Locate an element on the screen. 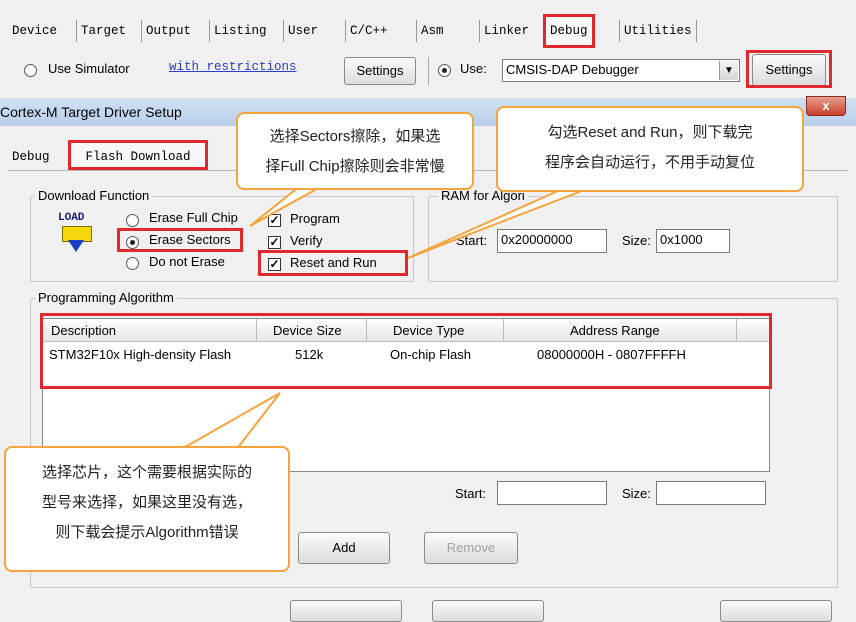 The width and height of the screenshot is (856, 622). callout-reset-line2: 程序会自动运行，不用手动复位 is located at coordinates (649, 162).